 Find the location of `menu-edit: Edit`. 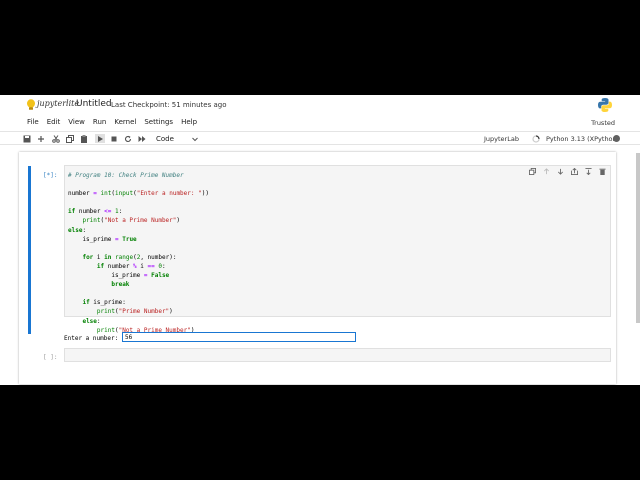

menu-edit: Edit is located at coordinates (54, 122).